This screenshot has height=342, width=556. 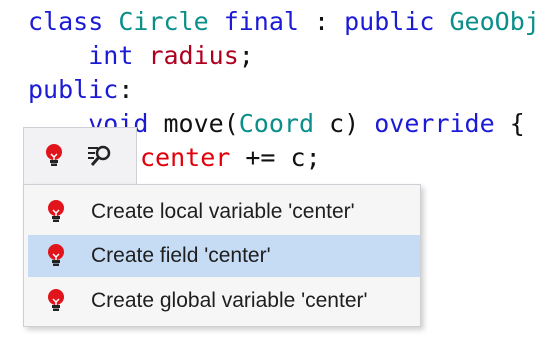 I want to click on quick-fix-field: Create field 'center', so click(x=224, y=256).